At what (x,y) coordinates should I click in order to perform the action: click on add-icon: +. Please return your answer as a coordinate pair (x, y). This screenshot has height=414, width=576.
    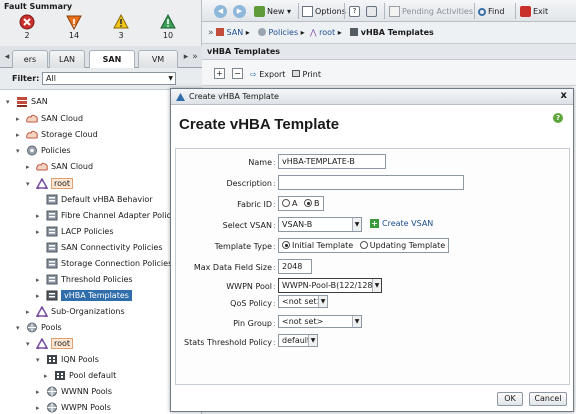
    Looking at the image, I should click on (219, 73).